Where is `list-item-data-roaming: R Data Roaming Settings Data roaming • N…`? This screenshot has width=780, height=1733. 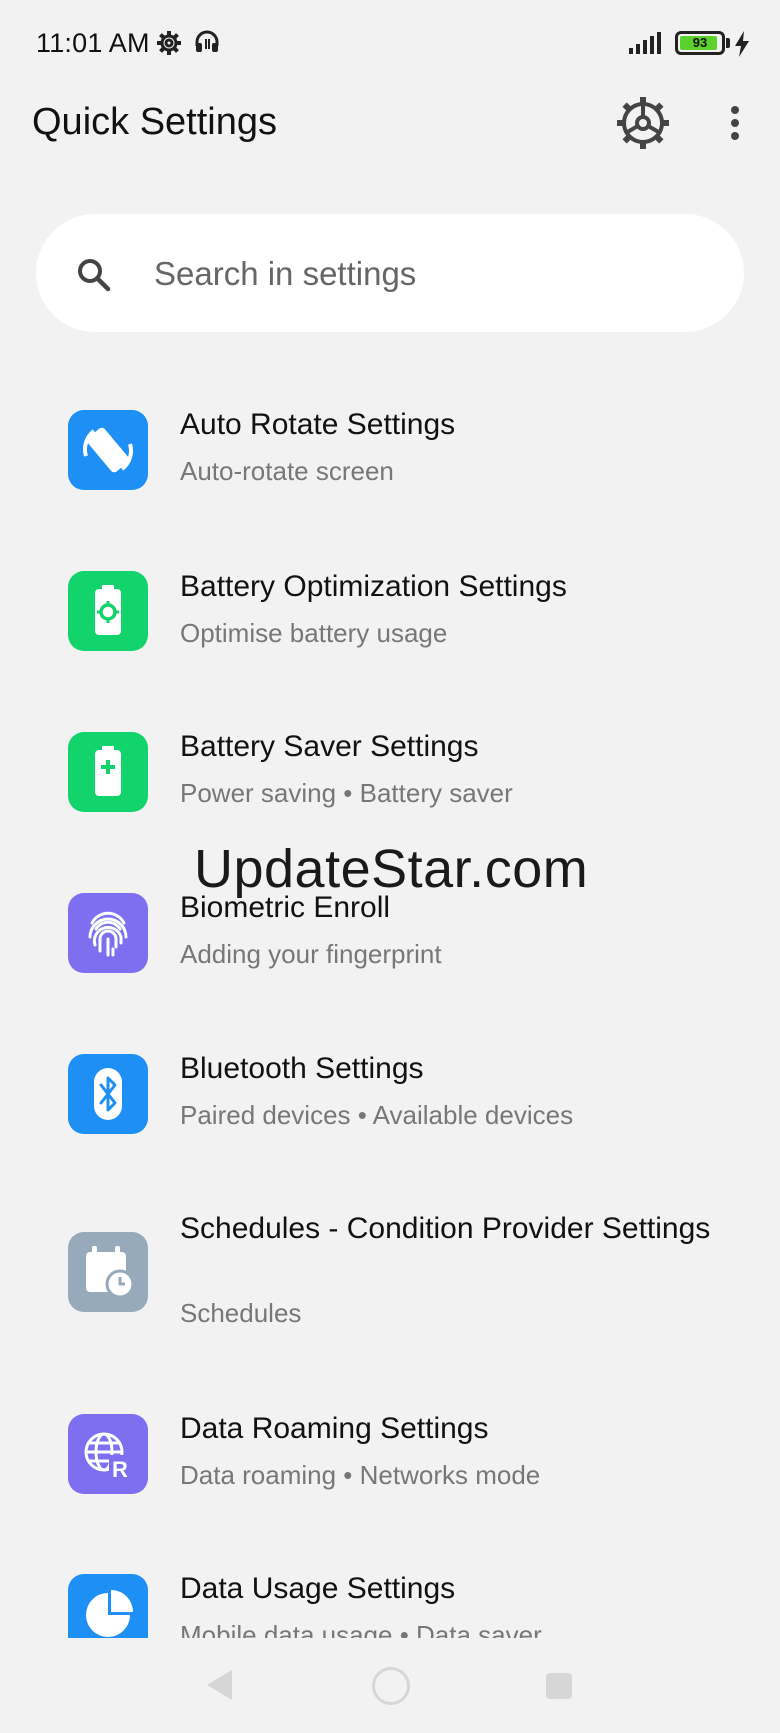
list-item-data-roaming: R Data Roaming Settings Data roaming • N… is located at coordinates (390, 1454).